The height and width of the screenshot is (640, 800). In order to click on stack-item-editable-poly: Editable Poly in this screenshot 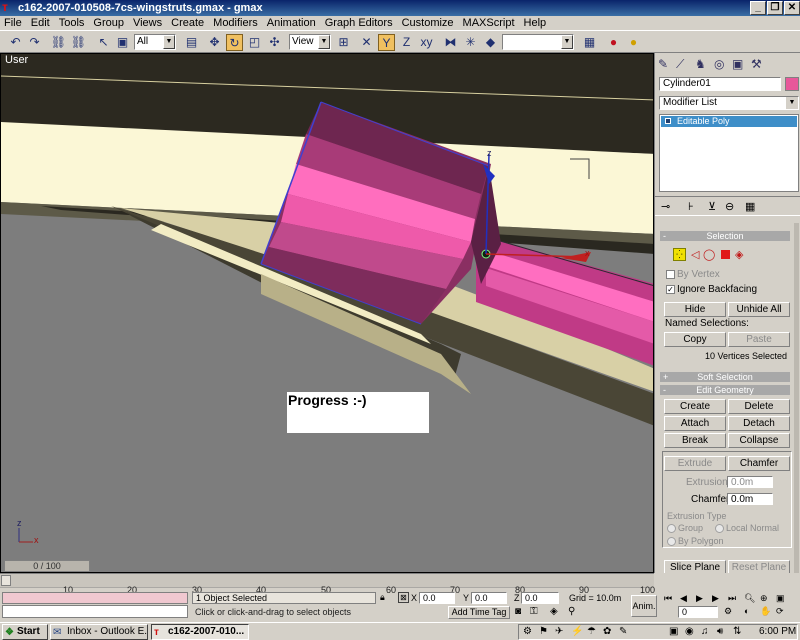, I will do `click(729, 121)`.